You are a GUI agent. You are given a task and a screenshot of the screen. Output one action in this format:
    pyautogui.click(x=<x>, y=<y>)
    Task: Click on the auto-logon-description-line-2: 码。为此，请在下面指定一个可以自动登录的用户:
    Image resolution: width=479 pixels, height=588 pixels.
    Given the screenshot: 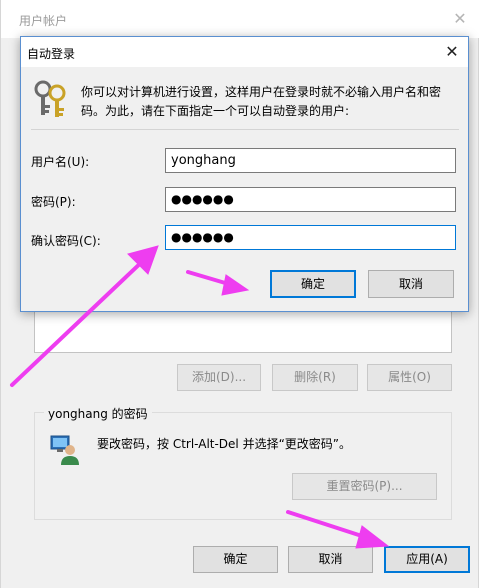 What is the action you would take?
    pyautogui.click(x=215, y=111)
    